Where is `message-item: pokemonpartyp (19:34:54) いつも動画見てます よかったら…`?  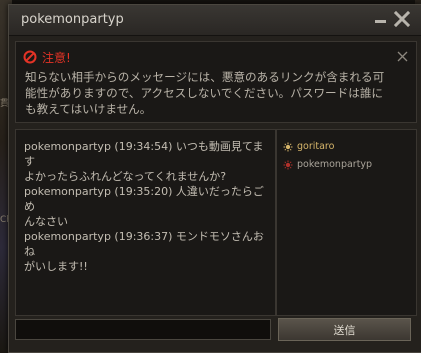 message-item: pokemonpartyp (19:34:54) いつも動画見てます よかったら… is located at coordinates (147, 161).